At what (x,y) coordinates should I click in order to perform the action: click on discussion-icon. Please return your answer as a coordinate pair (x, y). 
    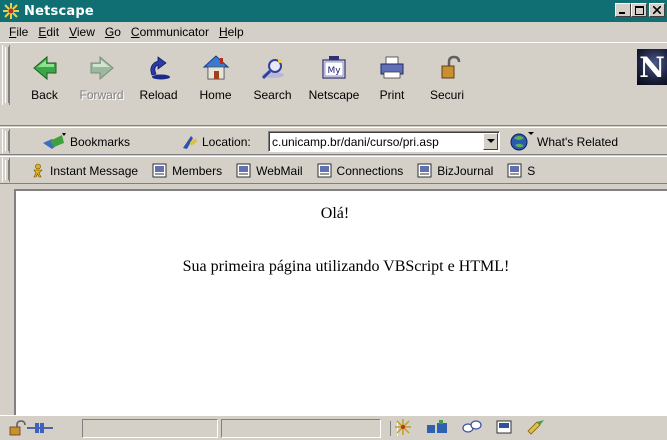
    Looking at the image, I should click on (472, 426).